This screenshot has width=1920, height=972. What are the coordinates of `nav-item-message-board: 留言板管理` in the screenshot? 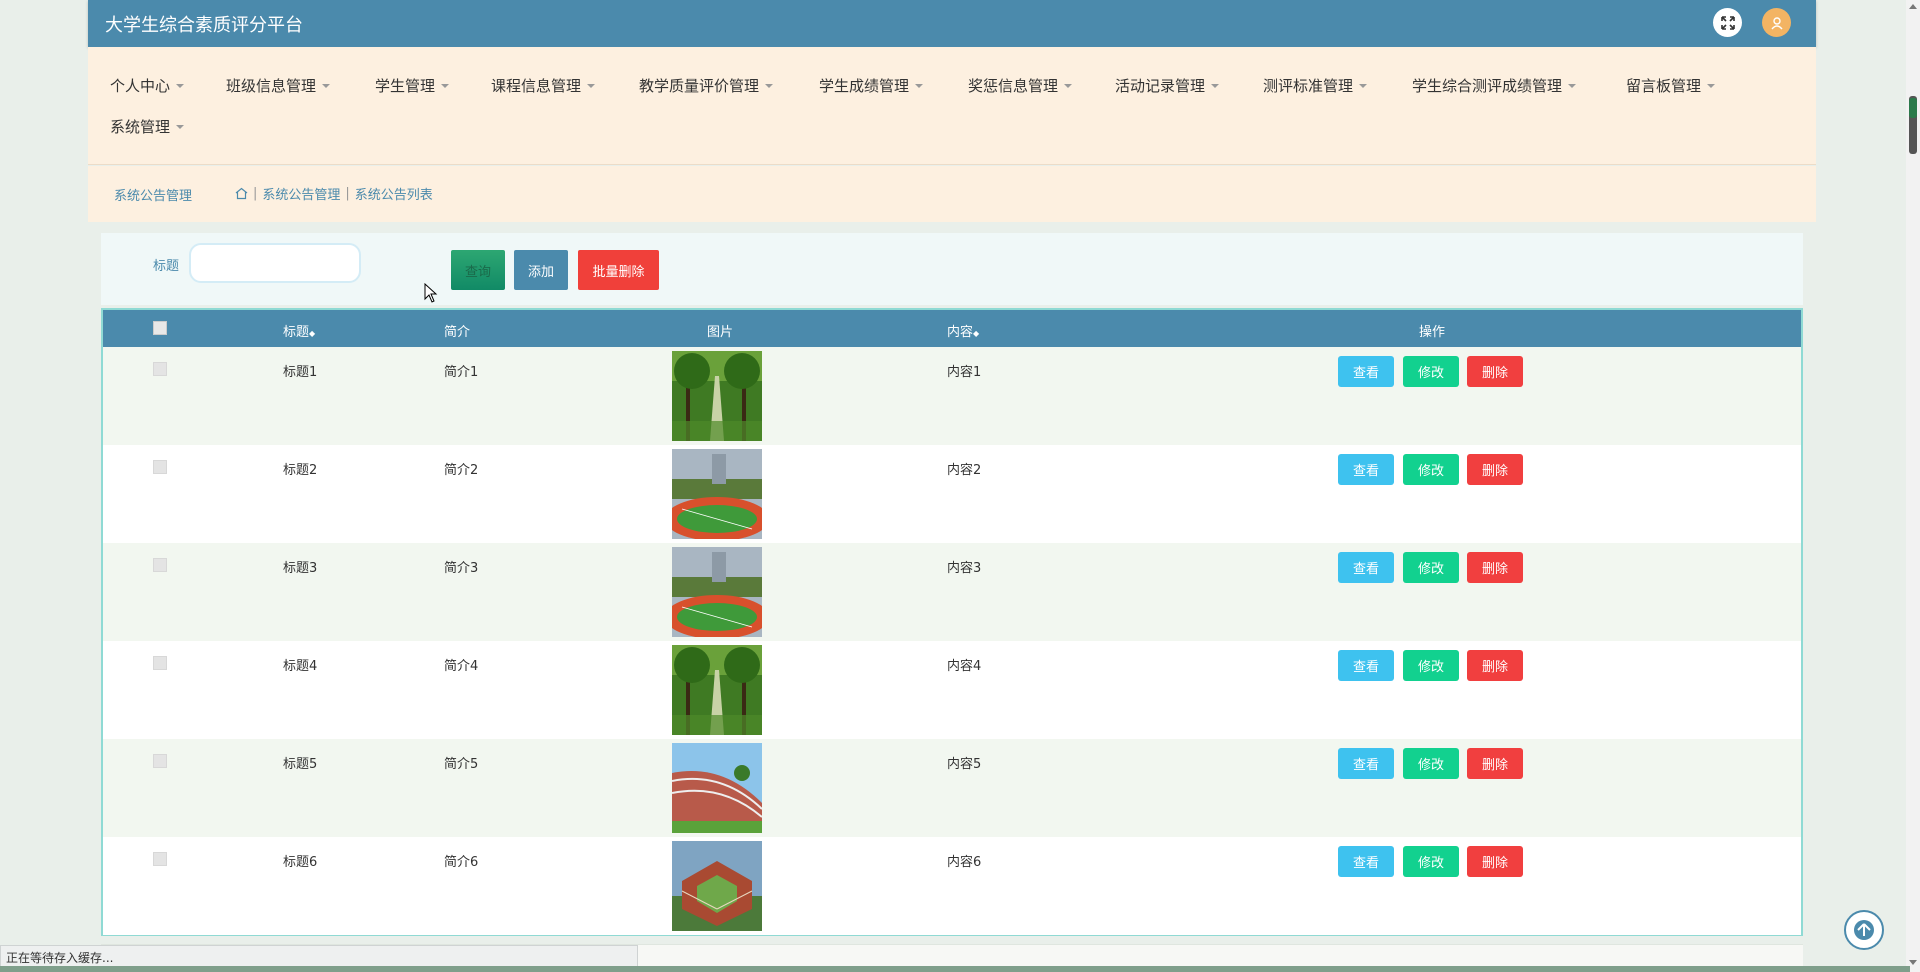 It's located at (1671, 85).